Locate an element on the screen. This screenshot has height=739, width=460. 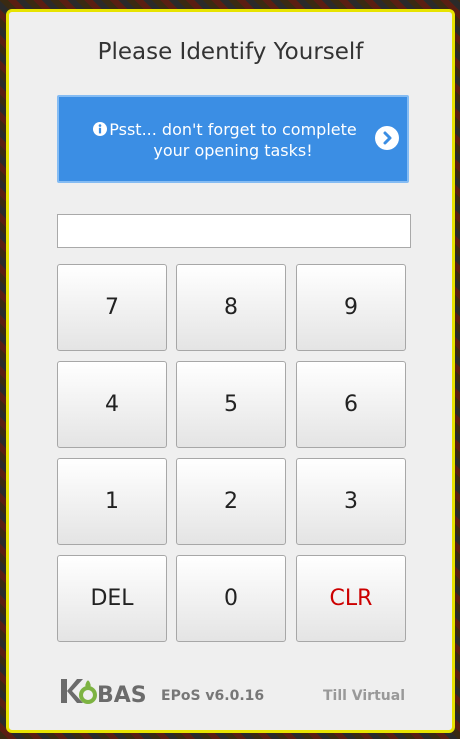
kobas-logo: BAS is located at coordinates (109, 691).